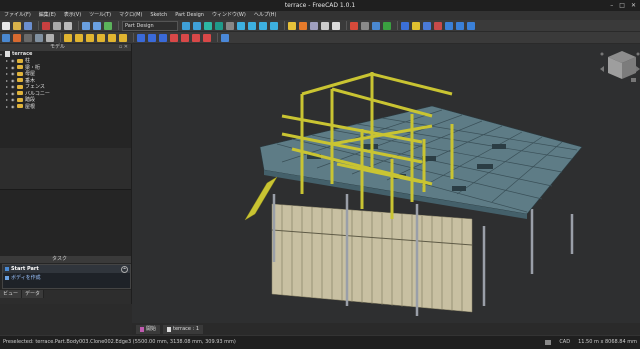 The height and width of the screenshot is (349, 640). I want to click on dimension-readout: 11.50 m x 8068.84 mm, so click(607, 342).